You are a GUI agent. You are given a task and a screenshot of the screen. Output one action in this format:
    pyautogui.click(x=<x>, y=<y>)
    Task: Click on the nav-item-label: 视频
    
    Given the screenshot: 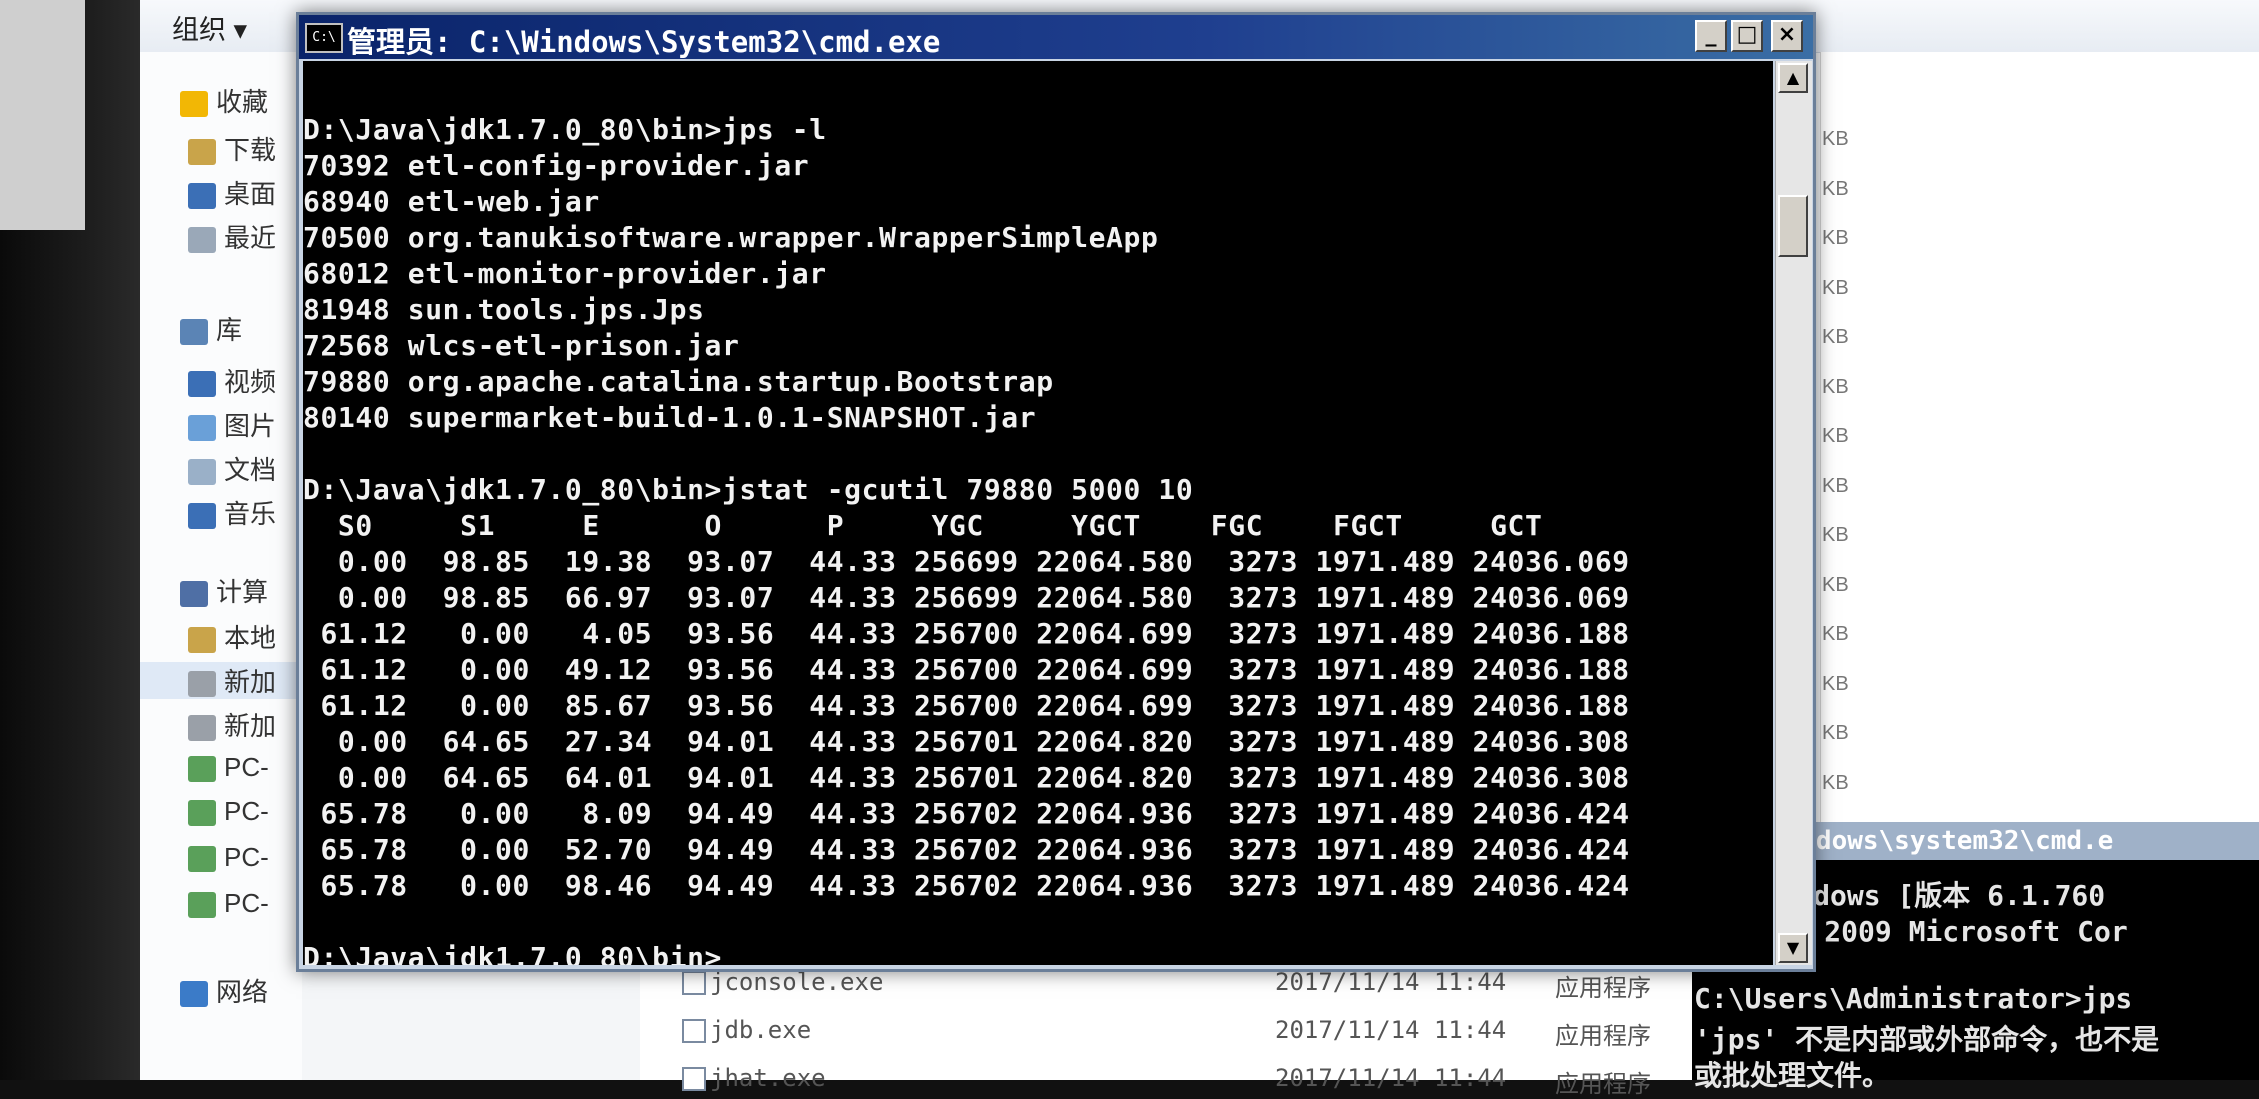 What is the action you would take?
    pyautogui.click(x=250, y=382)
    